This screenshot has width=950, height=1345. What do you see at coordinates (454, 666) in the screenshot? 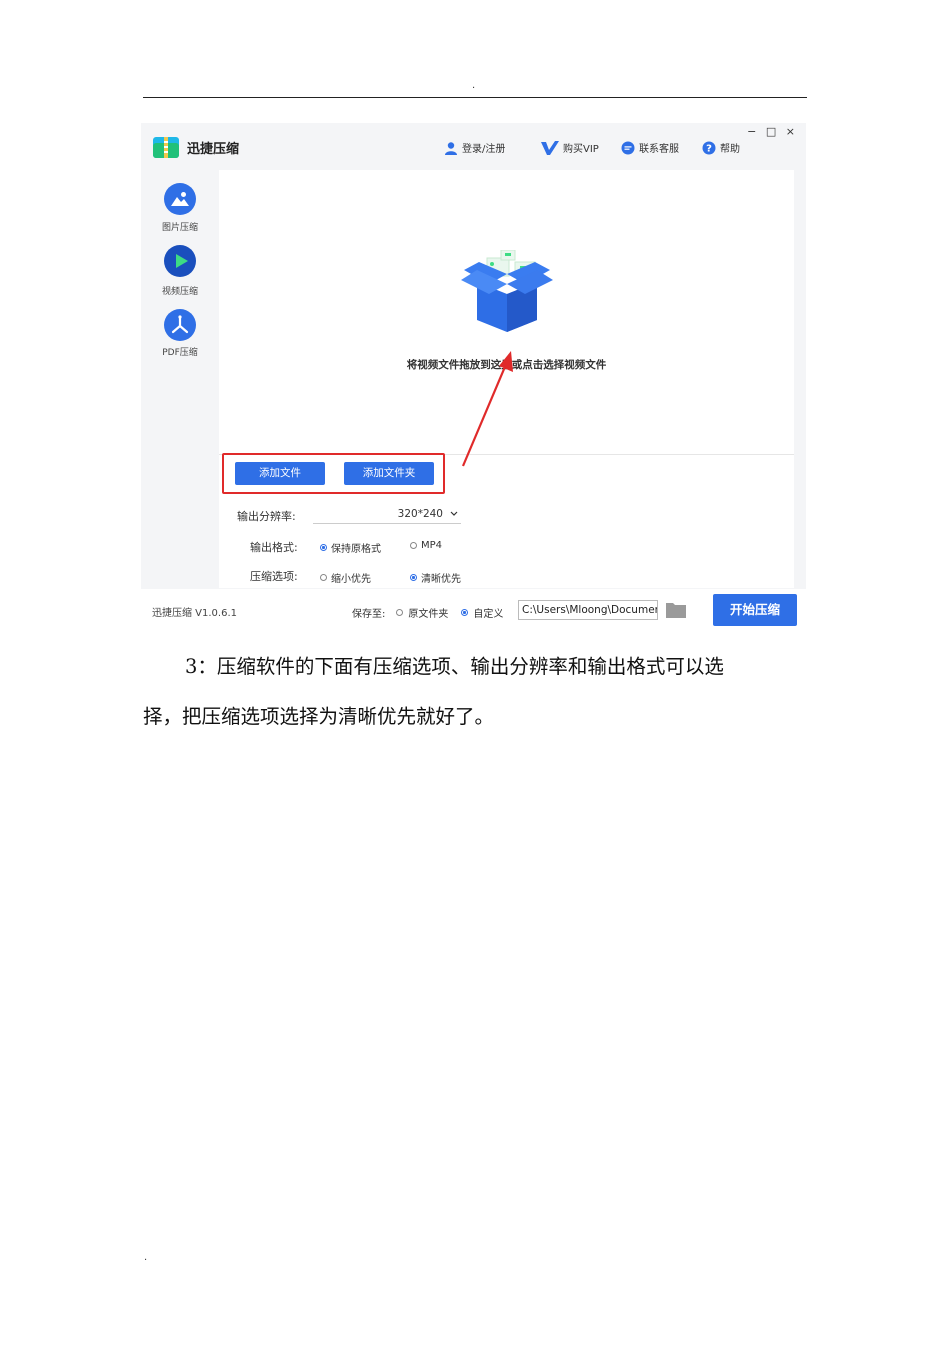
I see `body-line-1: 3：压缩软件的下面有压缩选项、输出分辨率和输出格式可以选` at bounding box center [454, 666].